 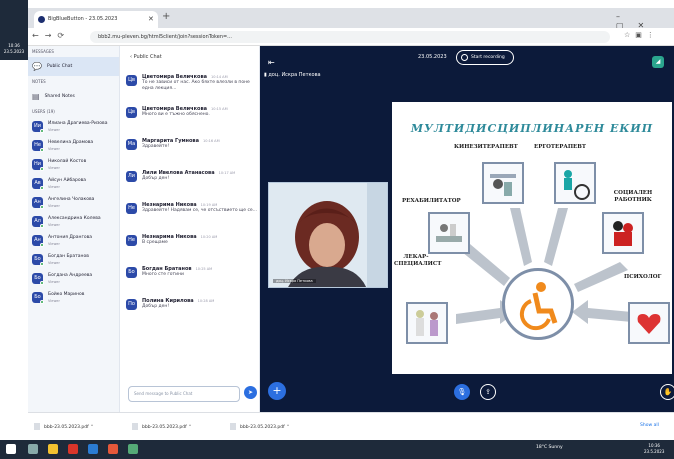 I want to click on user-list-item: Ии Илиана Драгиева-Ризова Viewer, so click(x=73, y=126).